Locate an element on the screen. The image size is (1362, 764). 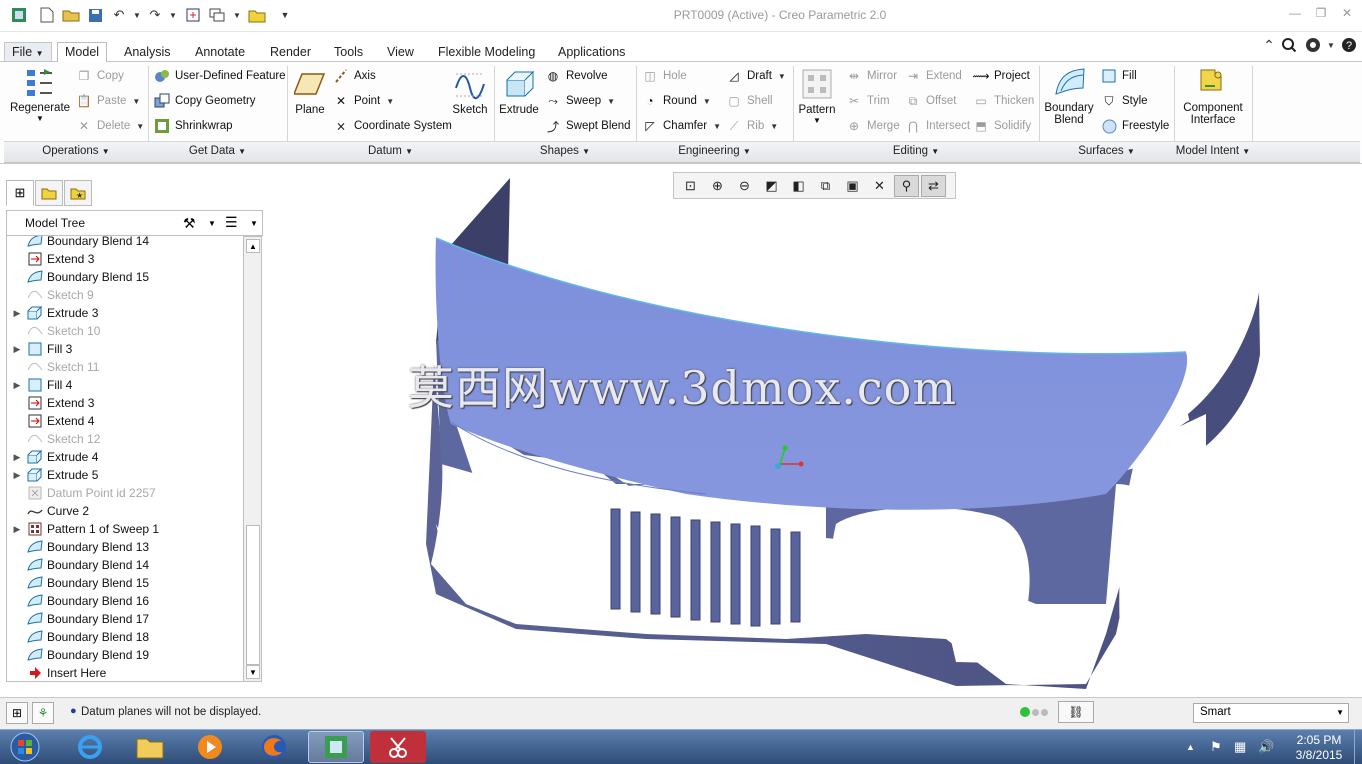
tree-item: Boundary Blend 17 is located at coordinates (125, 619).